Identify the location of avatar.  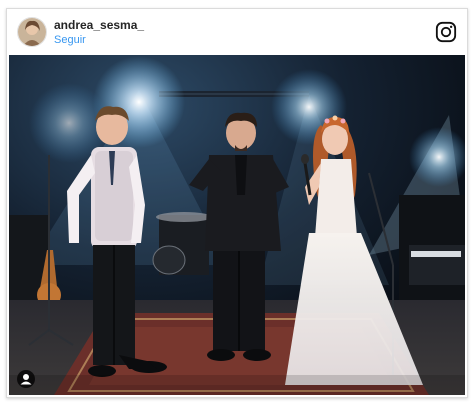
(32, 32).